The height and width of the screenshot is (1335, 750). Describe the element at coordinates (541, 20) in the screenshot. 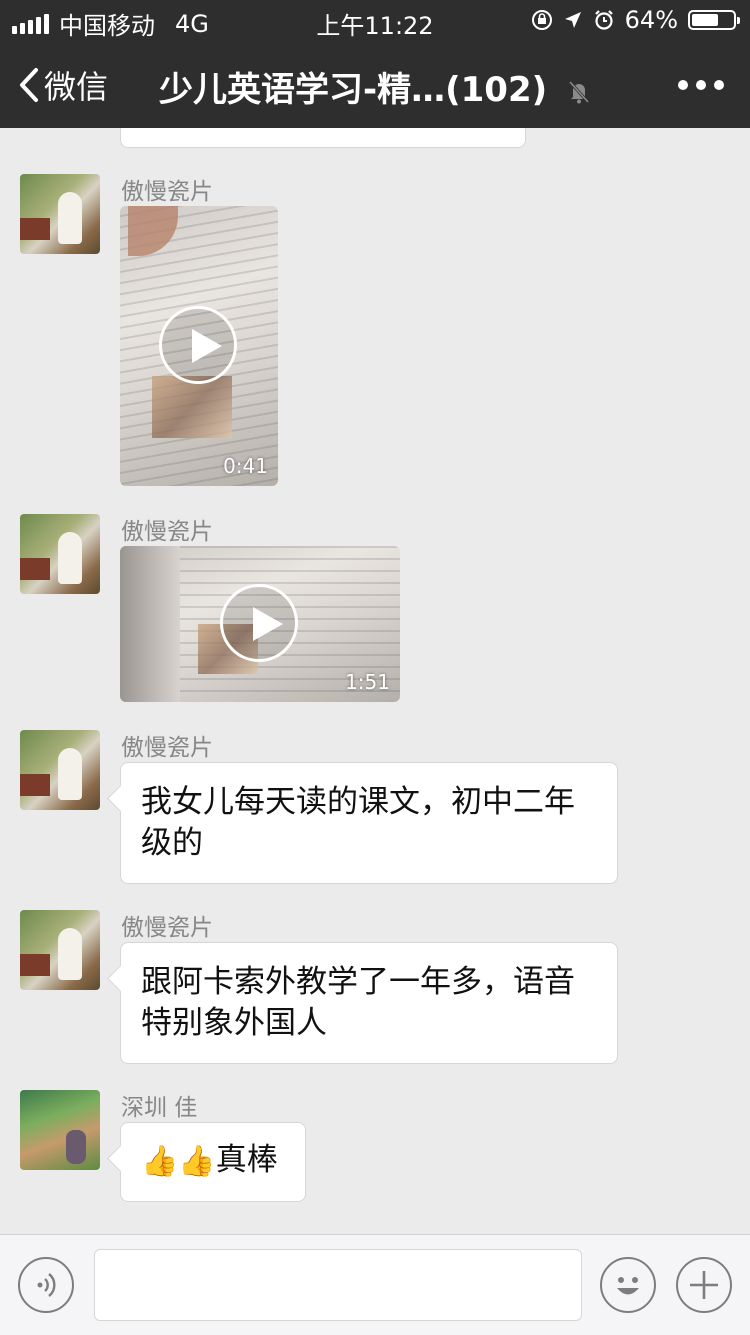

I see `orientation-lock-icon` at that location.